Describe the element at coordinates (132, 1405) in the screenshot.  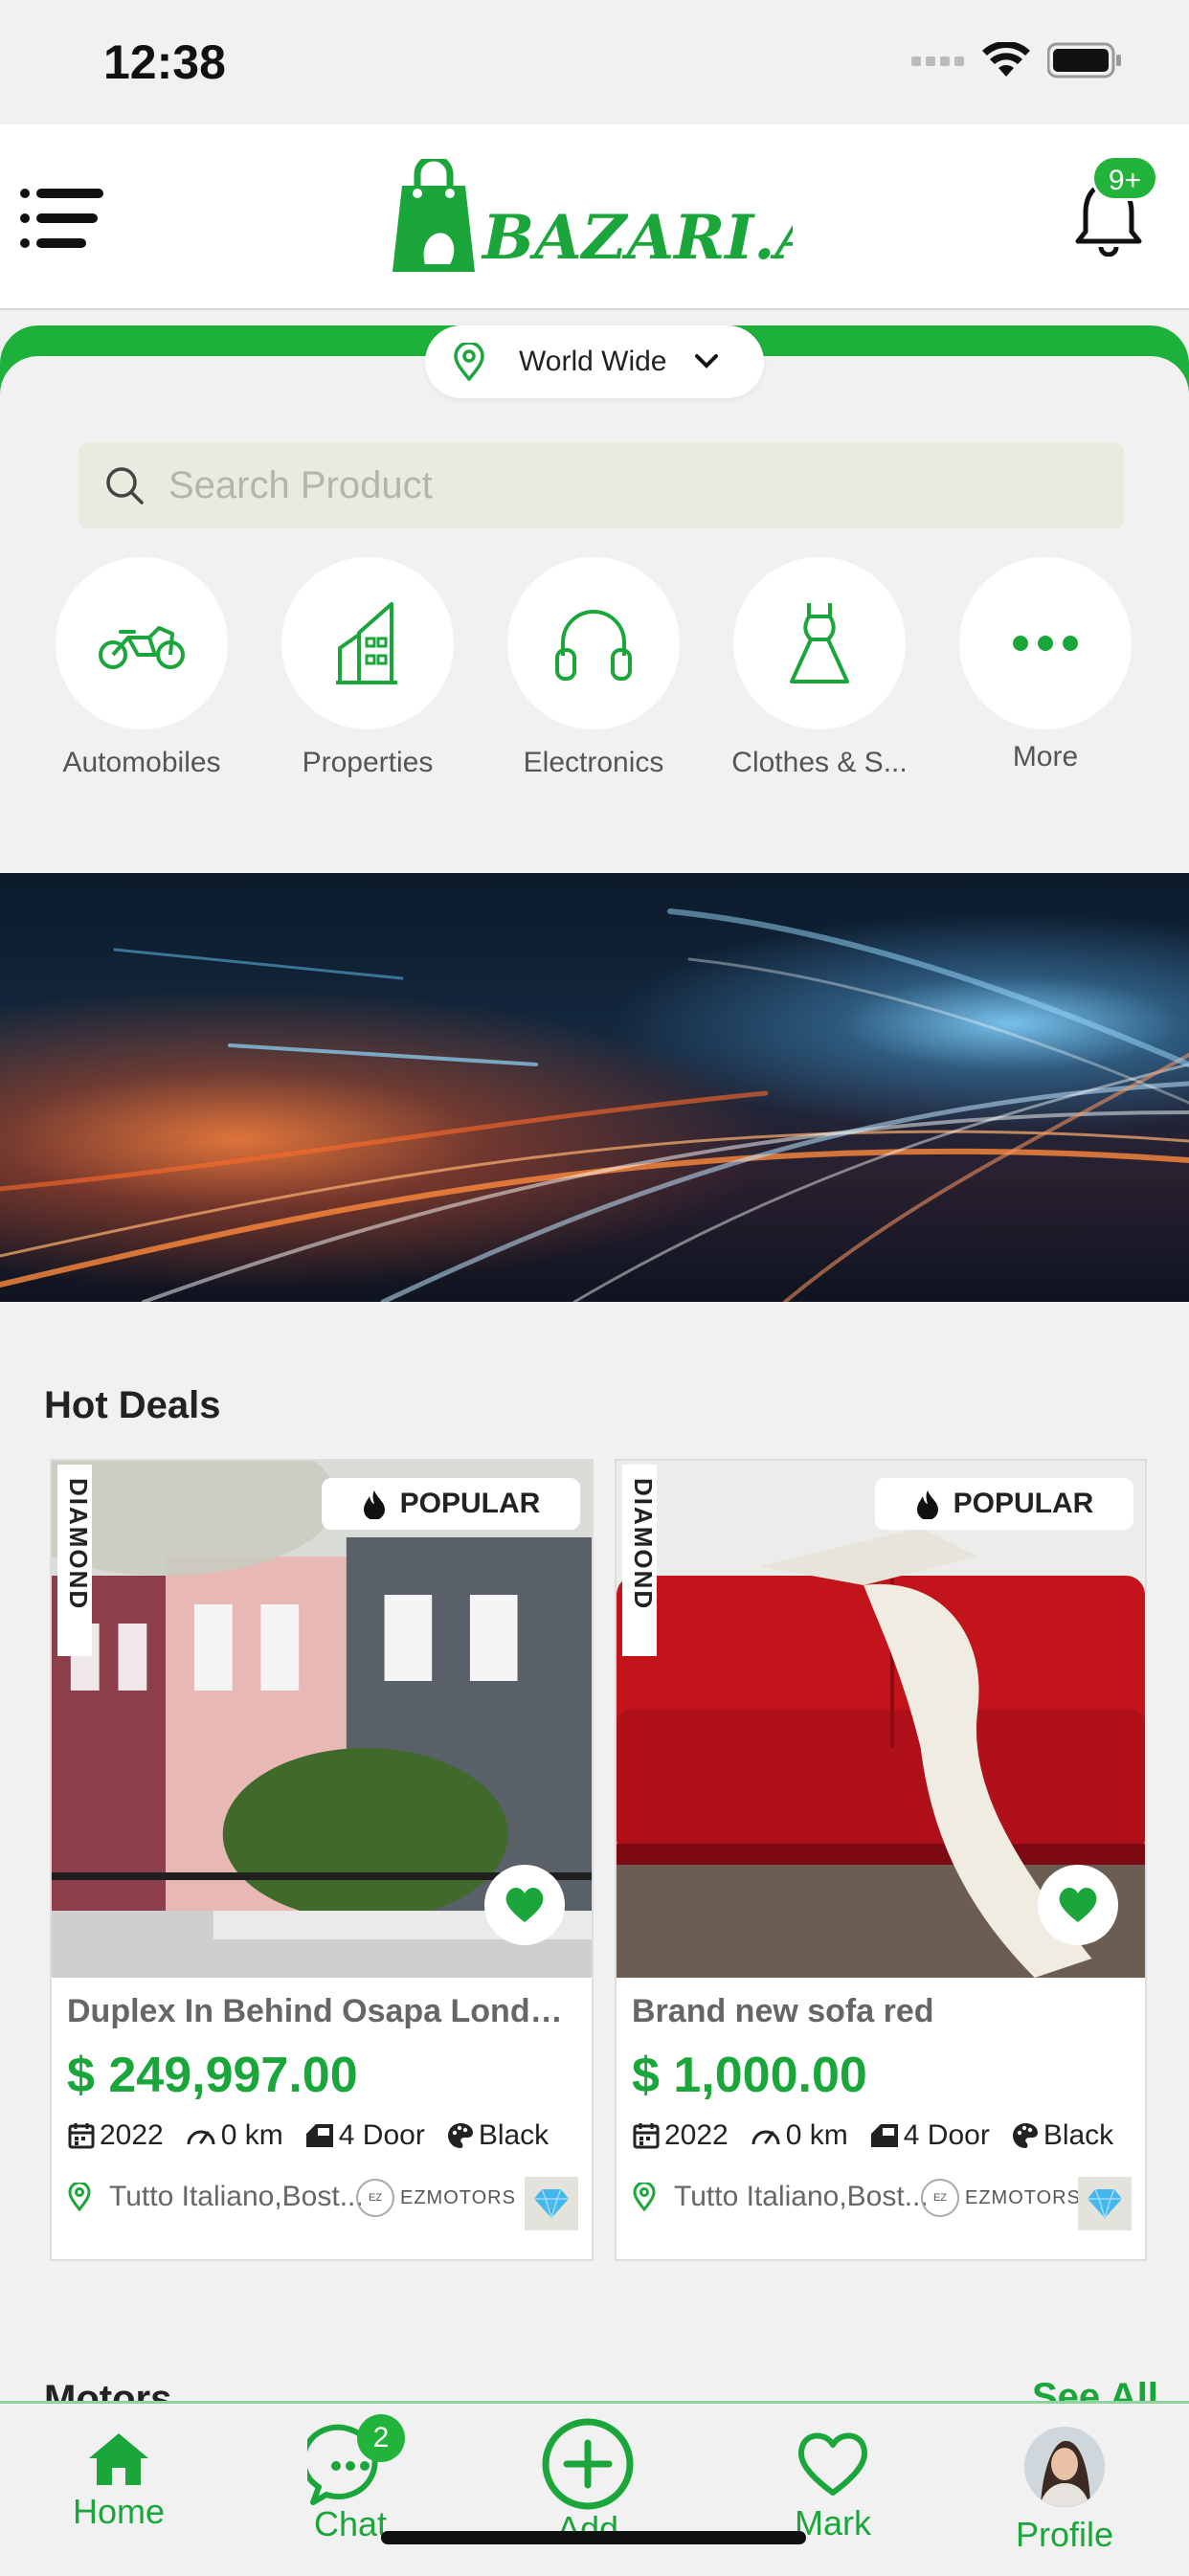
I see `hot-deals-title: Hot Deals` at that location.